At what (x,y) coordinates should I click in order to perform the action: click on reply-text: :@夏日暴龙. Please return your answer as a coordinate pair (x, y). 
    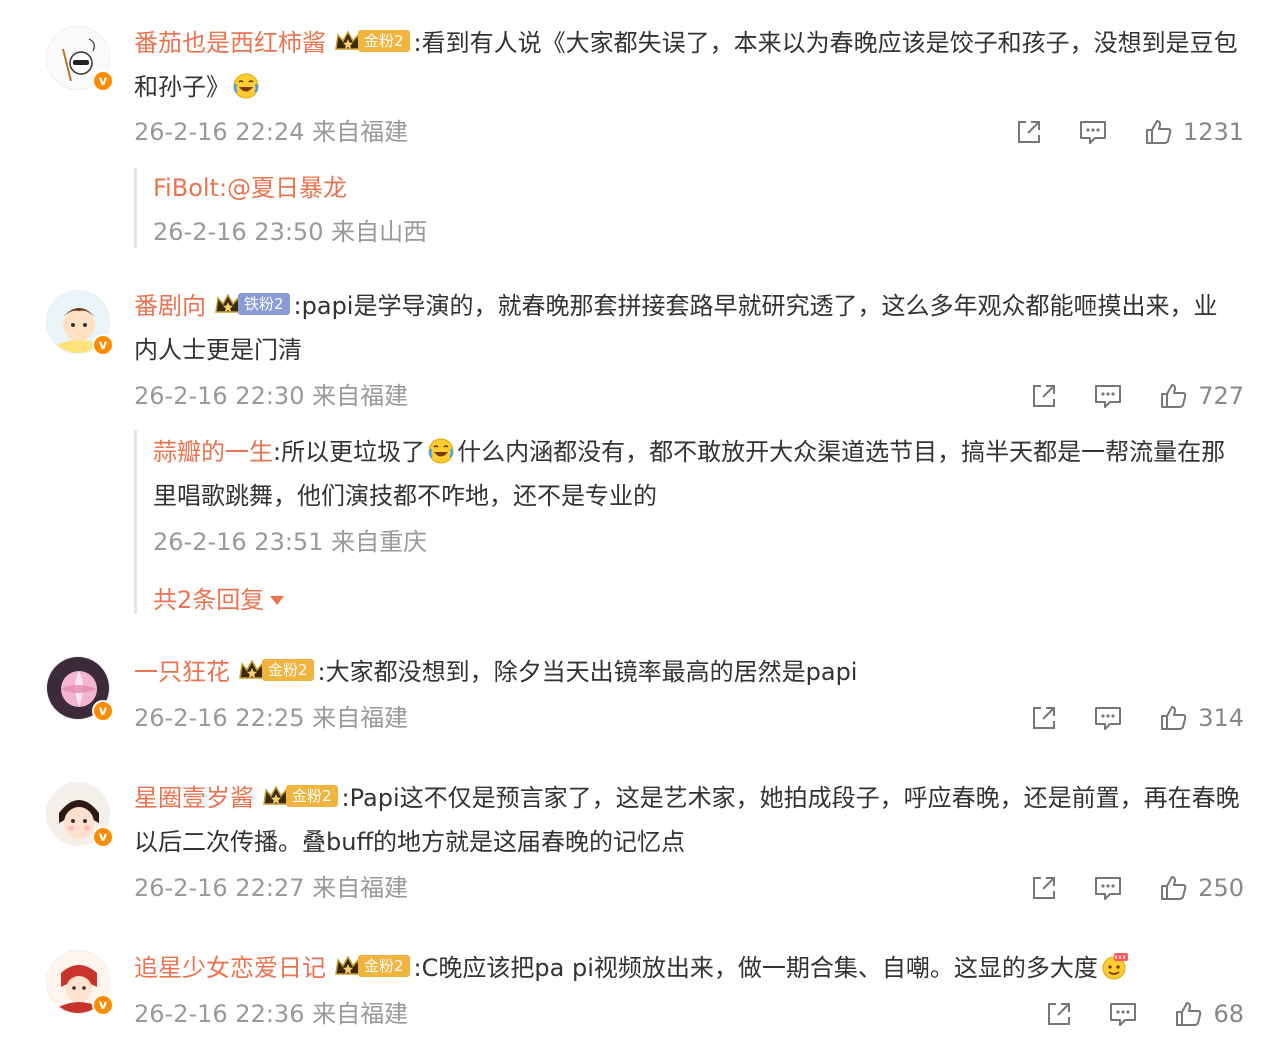
    Looking at the image, I should click on (283, 188).